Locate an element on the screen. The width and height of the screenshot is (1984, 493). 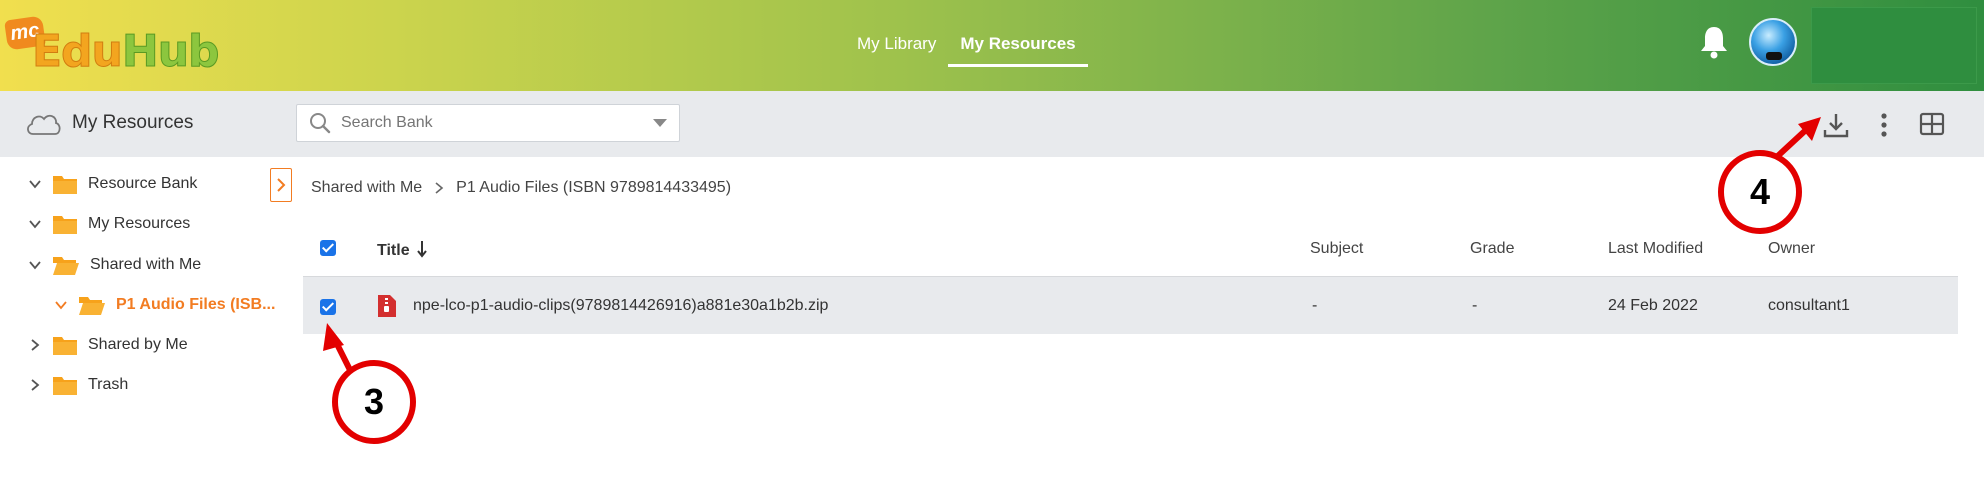
sidebar-item-trash: Trash is located at coordinates (78, 385).